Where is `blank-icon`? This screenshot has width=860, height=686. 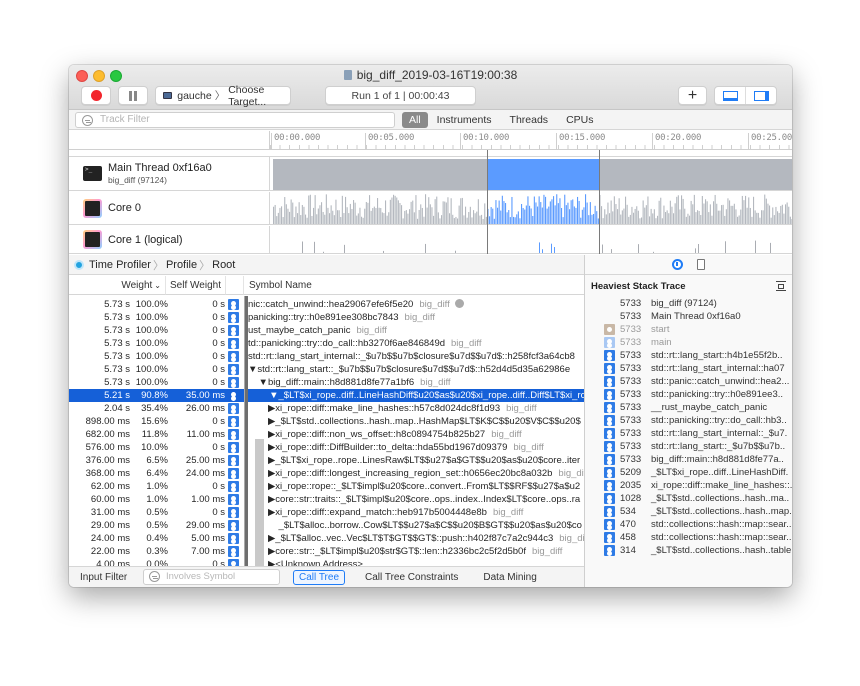 blank-icon is located at coordinates (609, 316).